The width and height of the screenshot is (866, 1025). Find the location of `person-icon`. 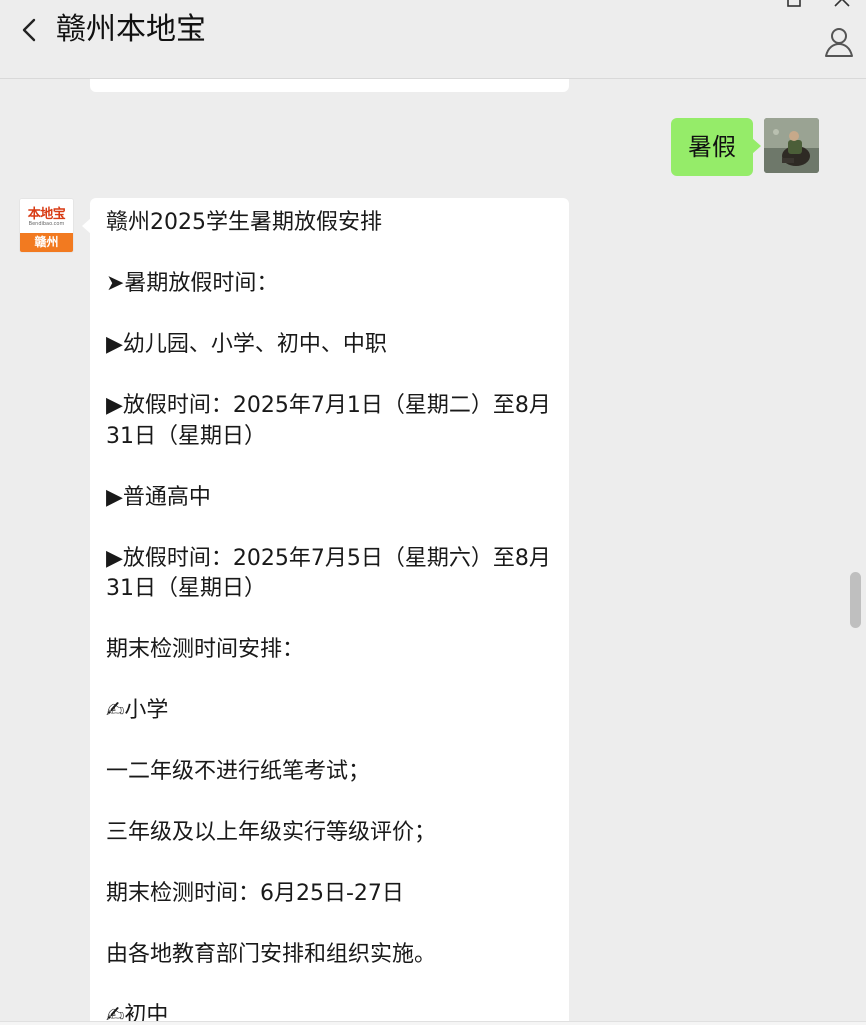

person-icon is located at coordinates (839, 42).